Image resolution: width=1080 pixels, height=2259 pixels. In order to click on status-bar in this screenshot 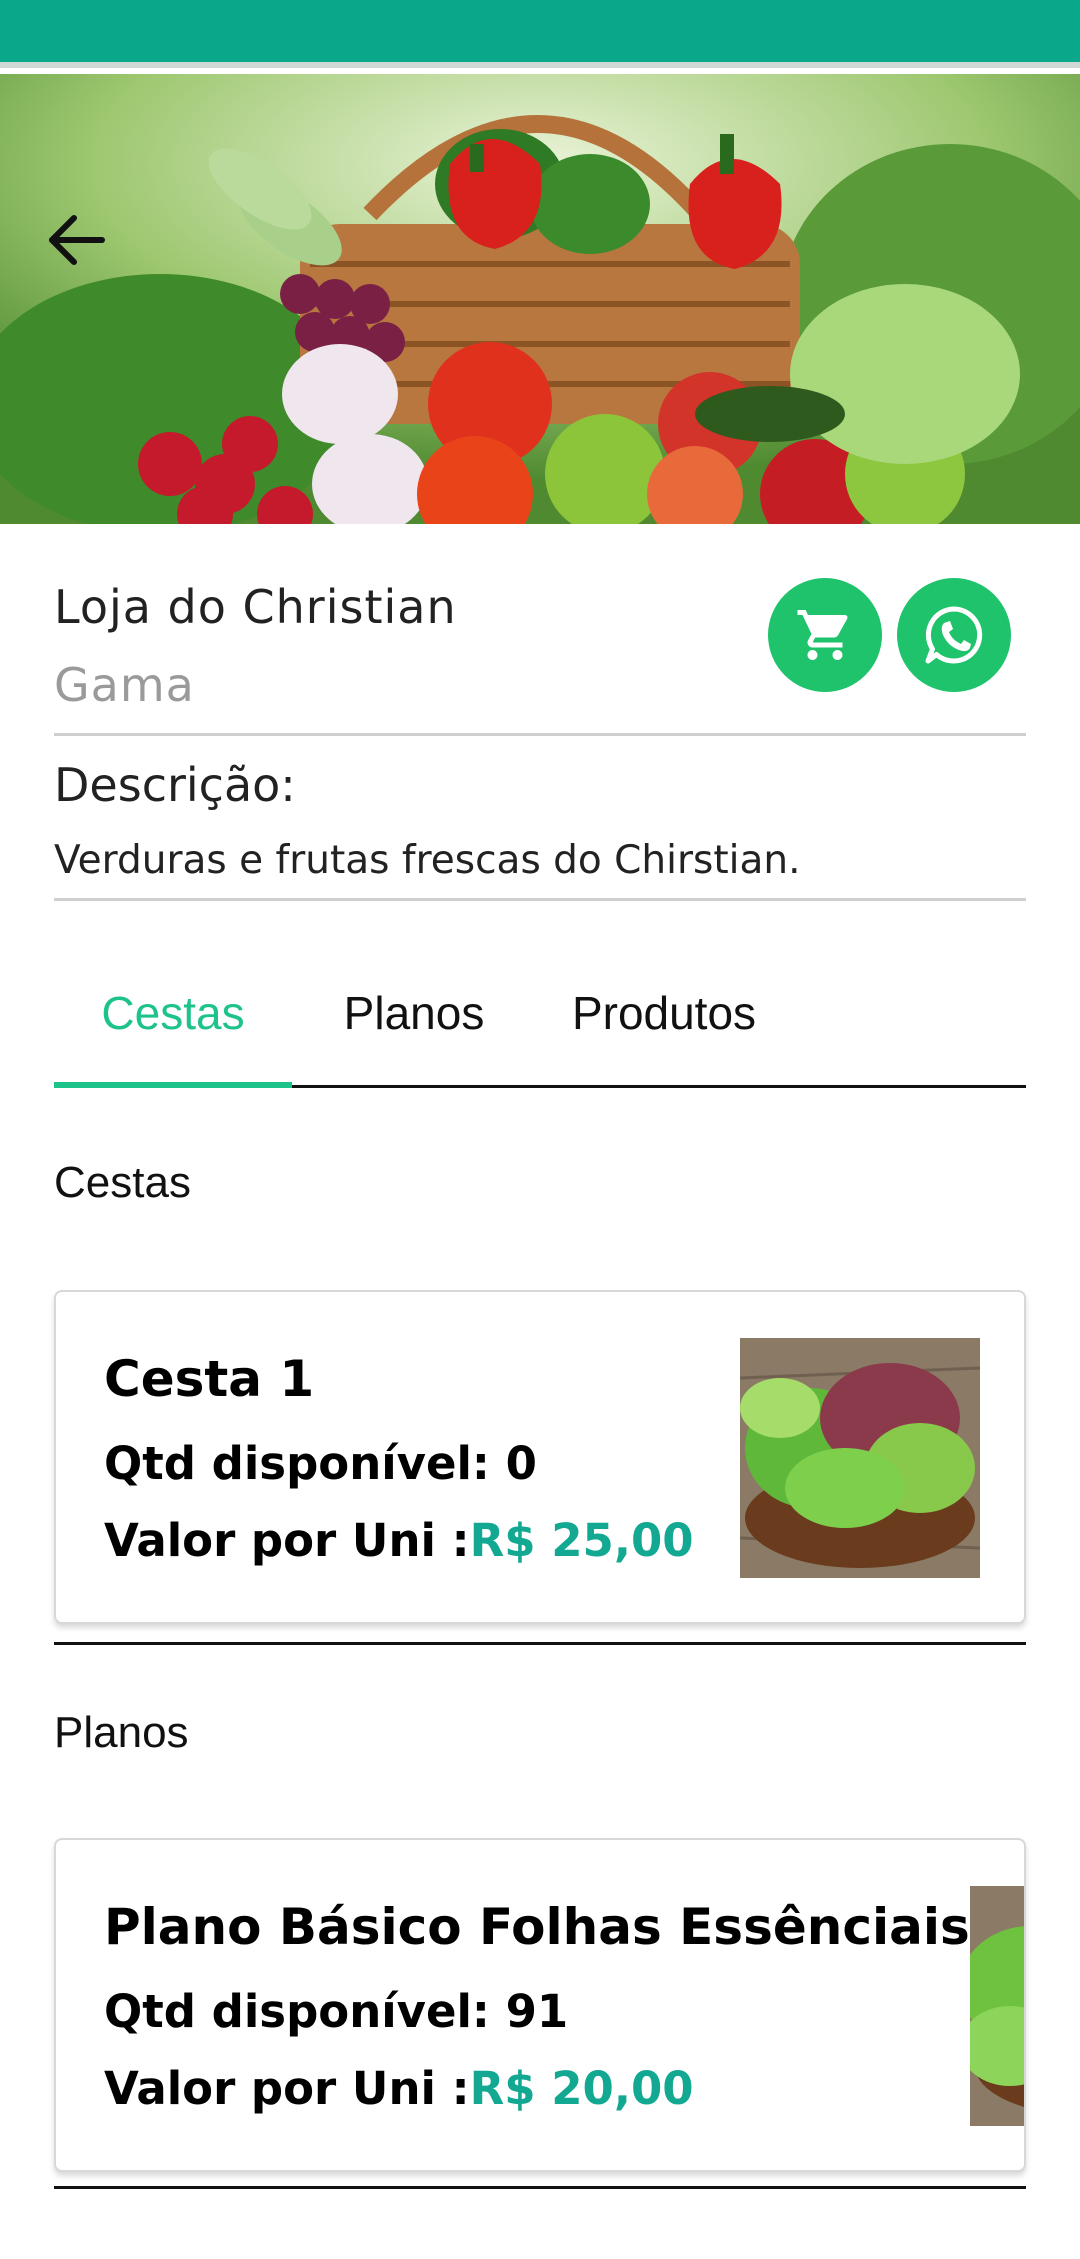, I will do `click(540, 34)`.